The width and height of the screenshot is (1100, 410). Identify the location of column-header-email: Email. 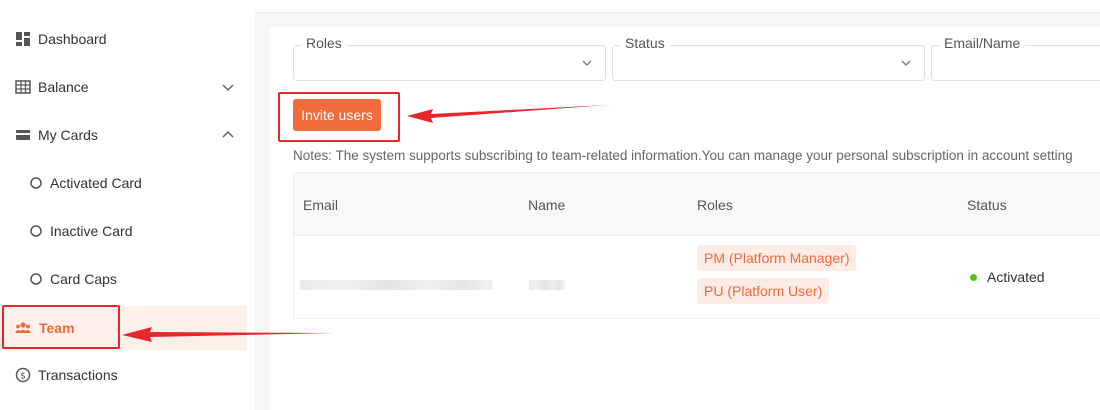
(321, 205).